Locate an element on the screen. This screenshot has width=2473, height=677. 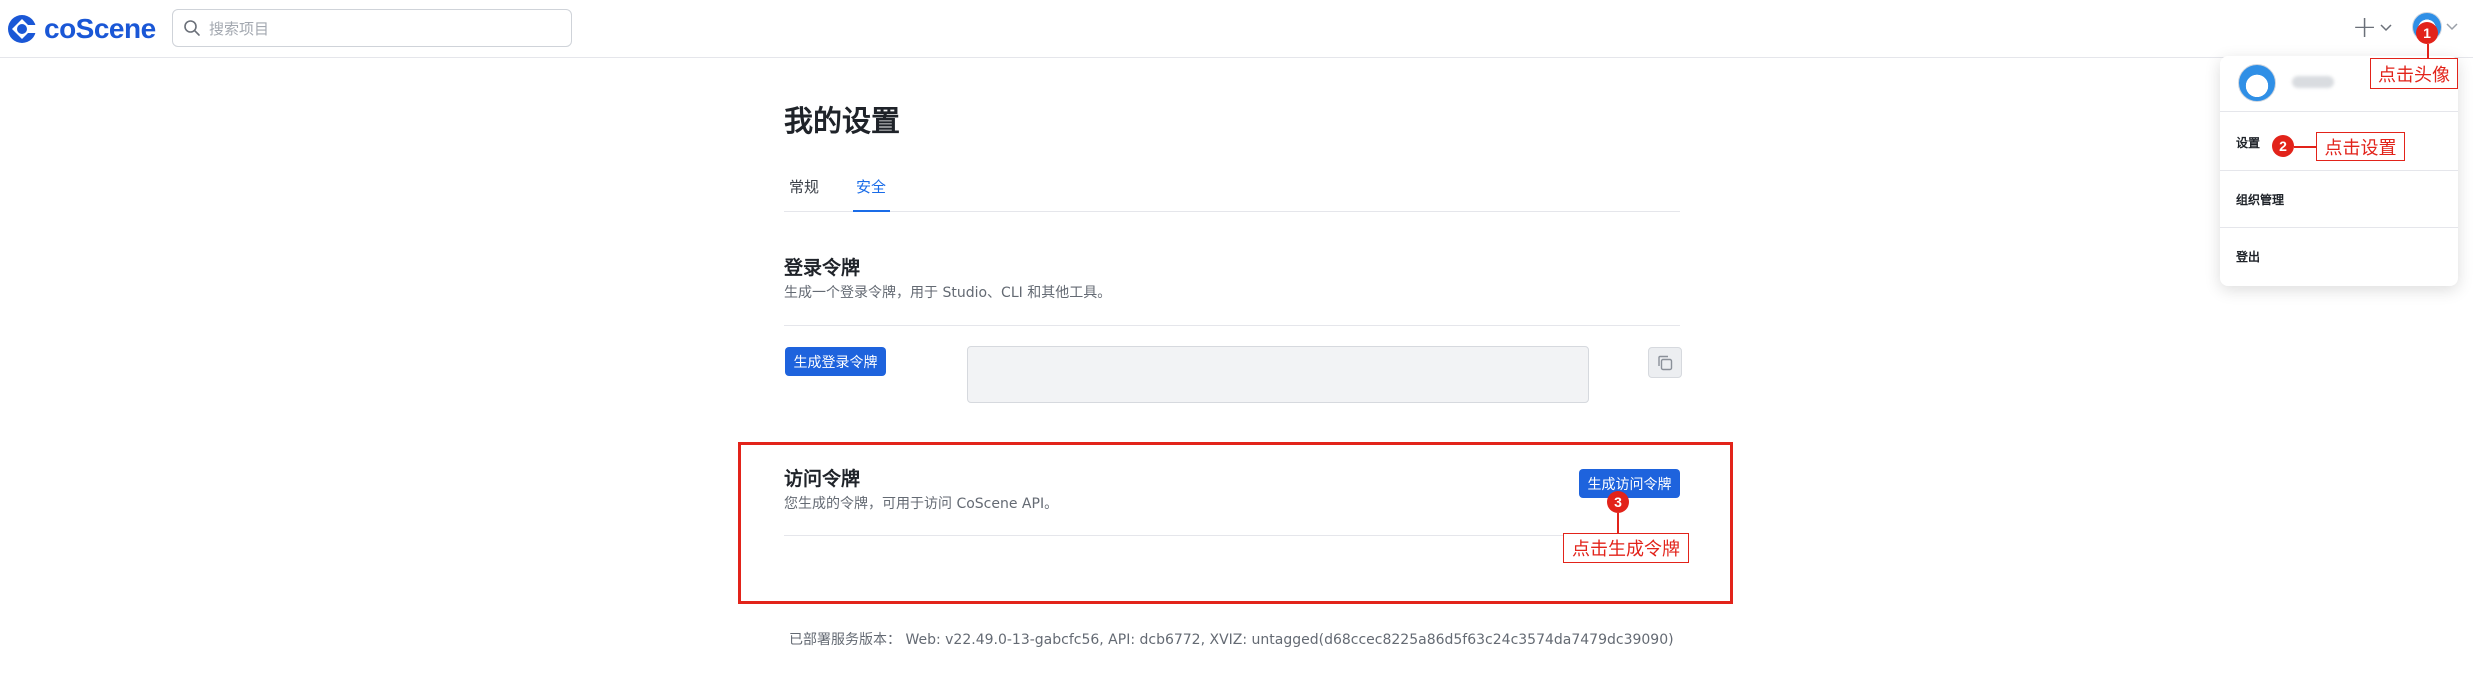
access-token-title: 访问令牌 is located at coordinates (822, 479).